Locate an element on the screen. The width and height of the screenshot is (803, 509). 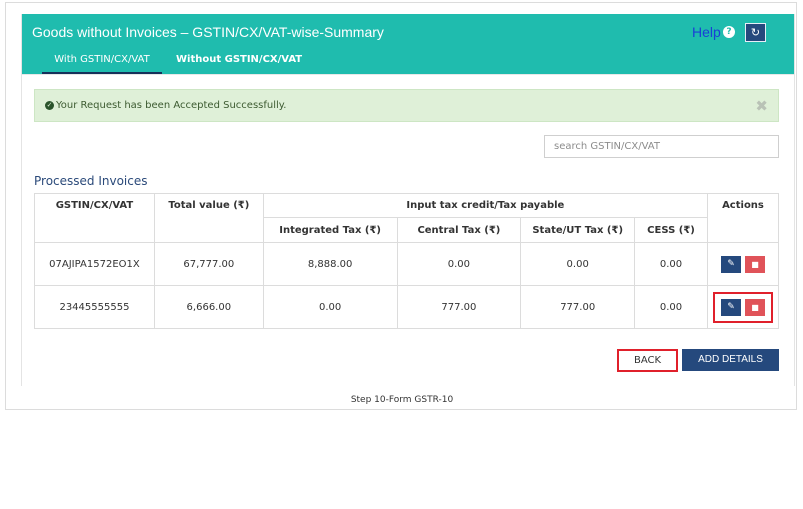
question-circle-icon: ? is located at coordinates (729, 32).